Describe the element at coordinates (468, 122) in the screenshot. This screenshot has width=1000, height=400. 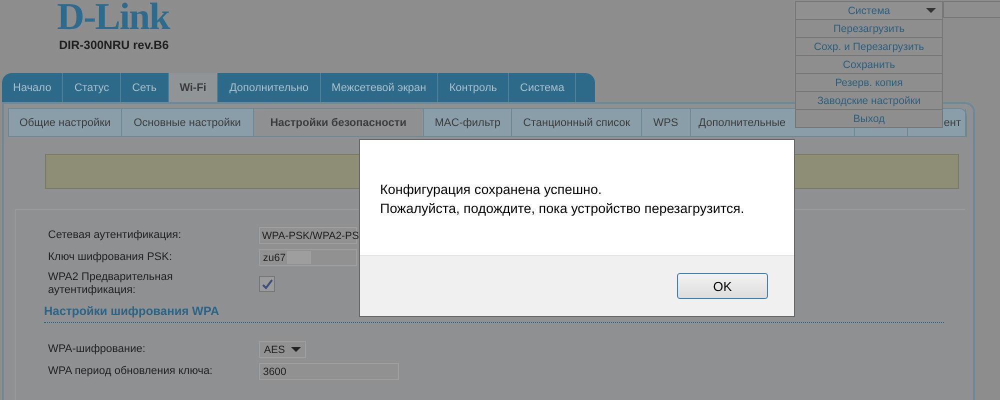
I see `sub-tab: MAC-фильтр` at that location.